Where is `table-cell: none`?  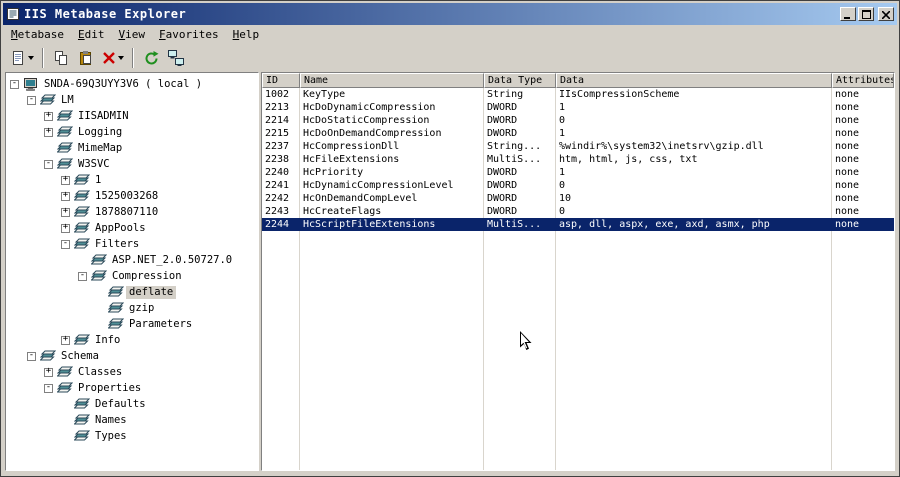 table-cell: none is located at coordinates (847, 198).